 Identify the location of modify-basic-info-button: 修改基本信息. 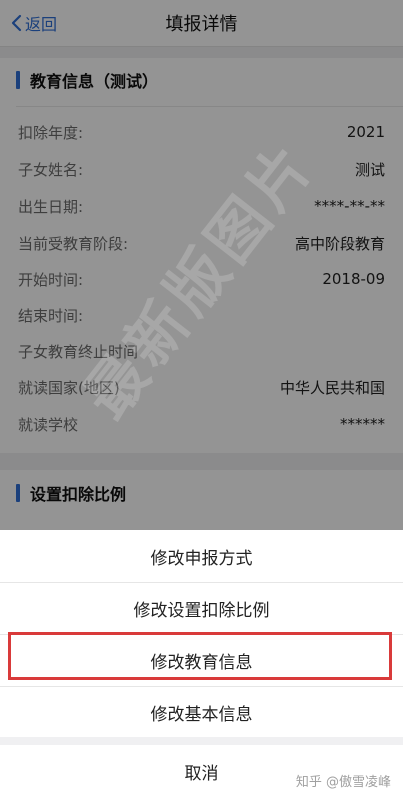
(201, 712).